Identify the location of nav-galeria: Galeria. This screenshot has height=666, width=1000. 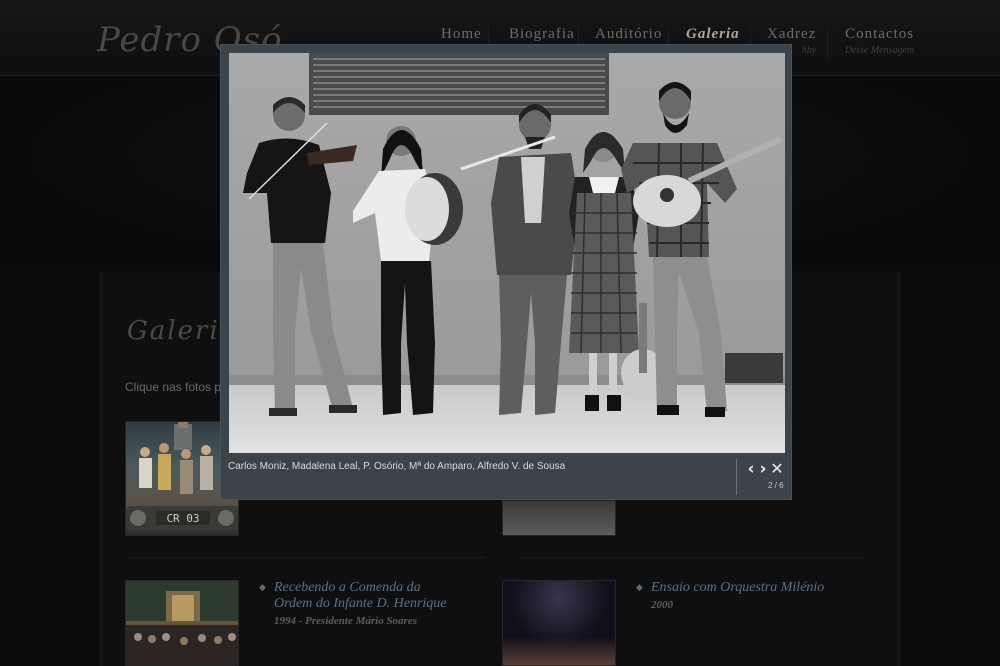
(713, 34).